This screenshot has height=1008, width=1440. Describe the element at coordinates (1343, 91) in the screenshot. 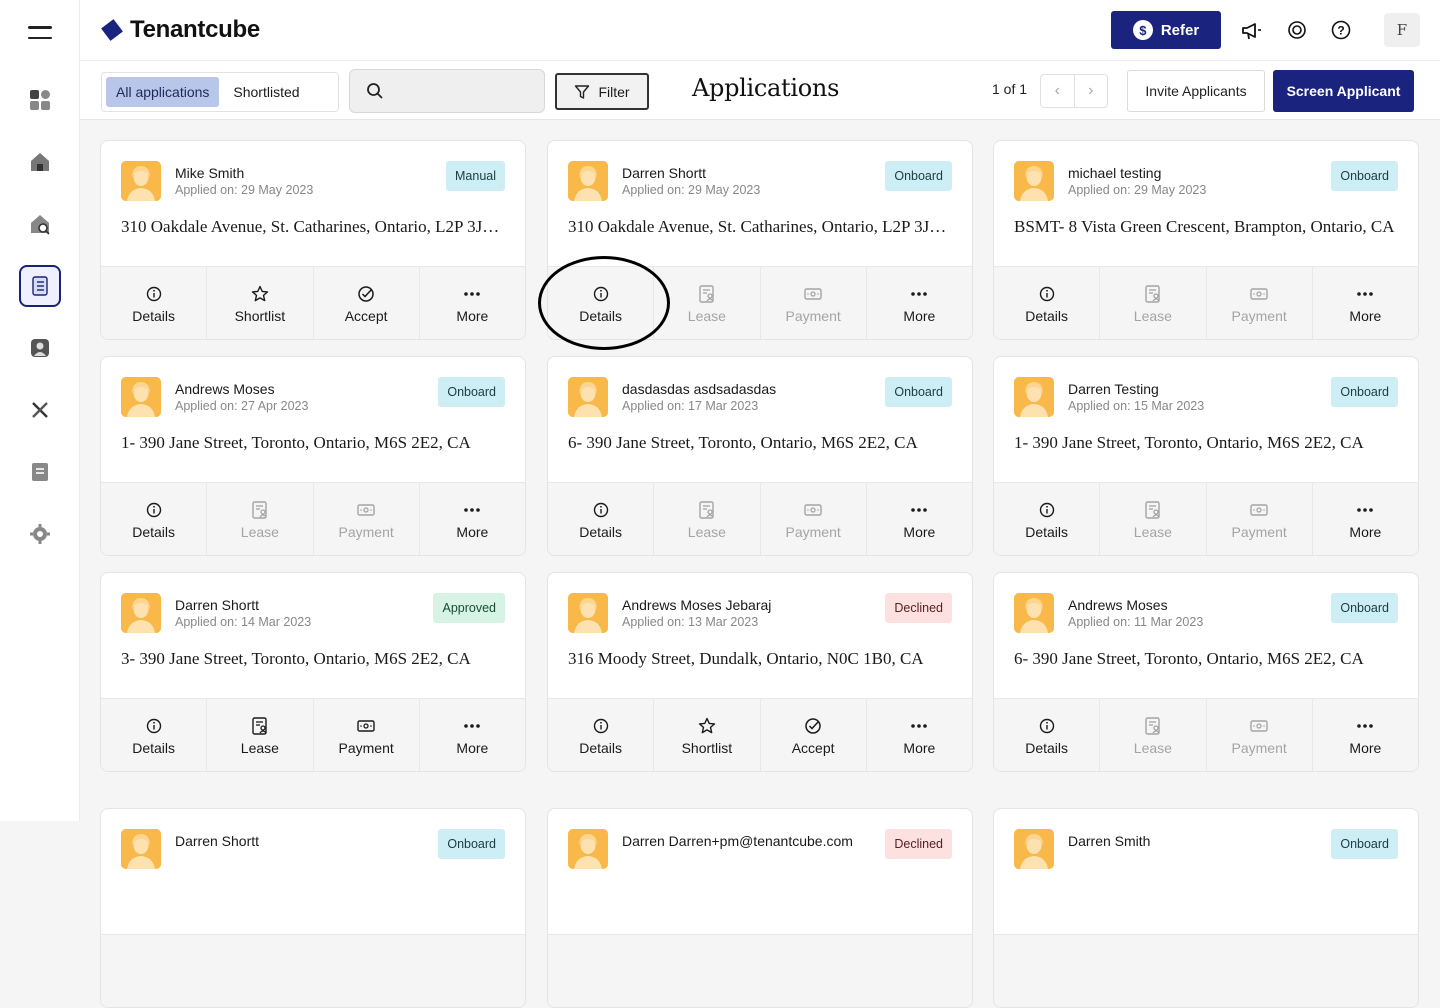

I see `screen-applicant-button: Screen Applicant` at that location.